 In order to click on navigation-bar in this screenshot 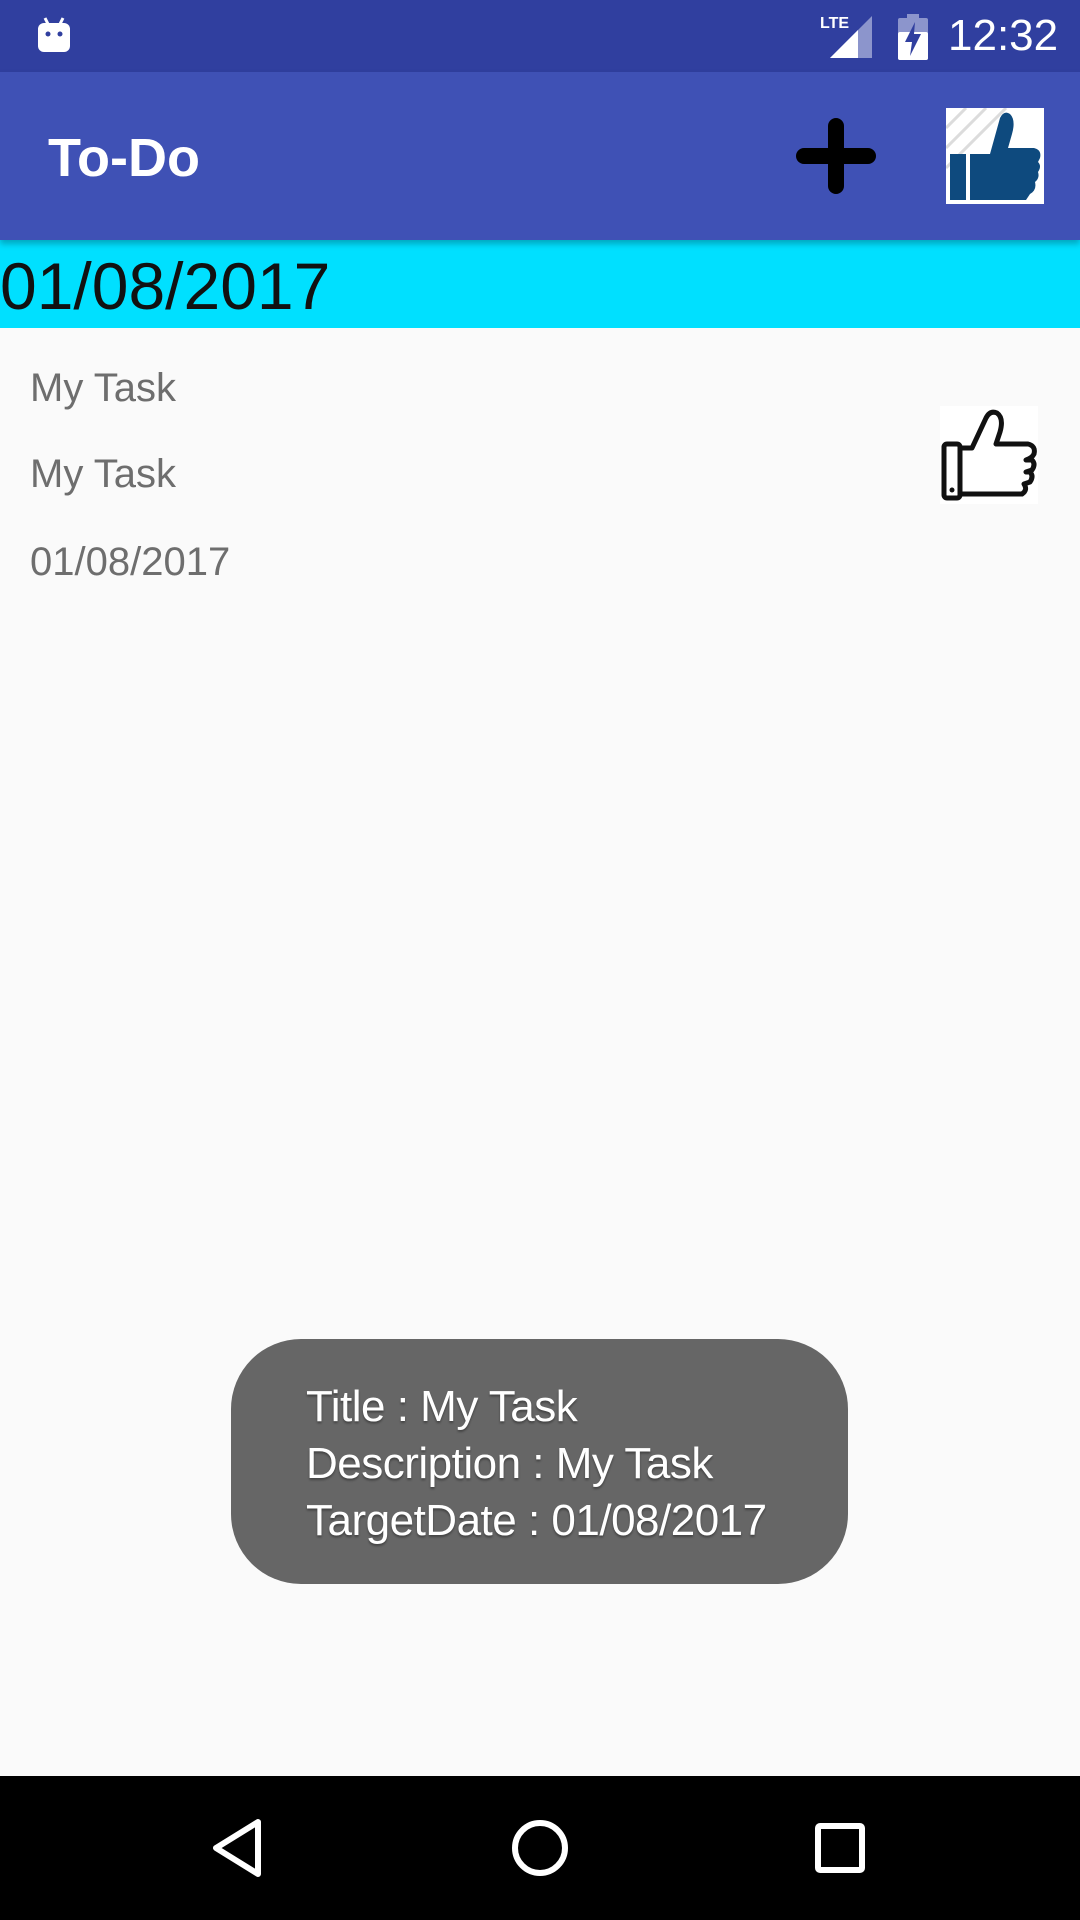, I will do `click(540, 1848)`.